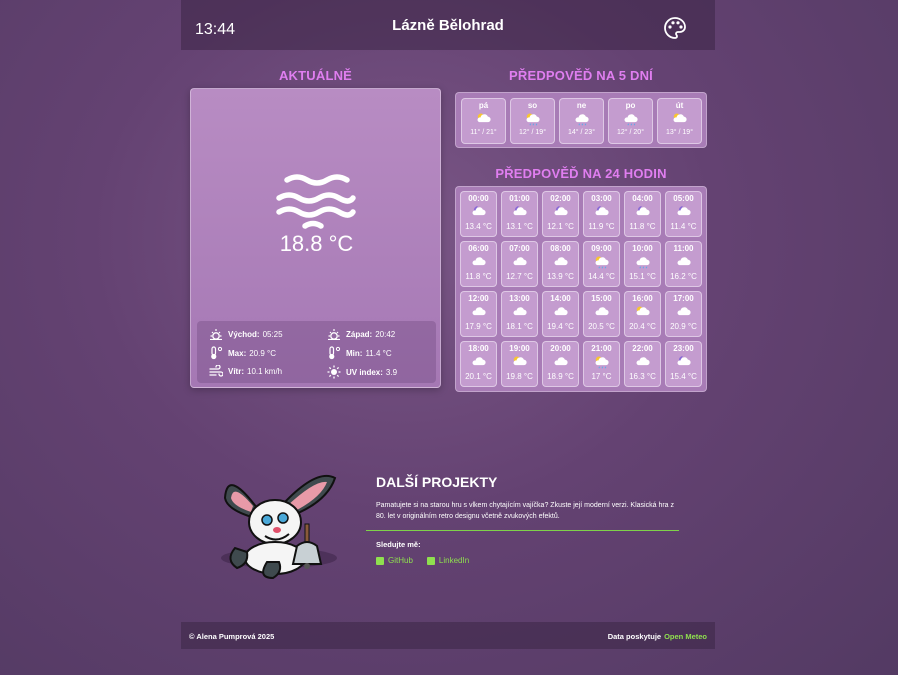 This screenshot has height=675, width=898. I want to click on hour-time: 01:00, so click(519, 198).